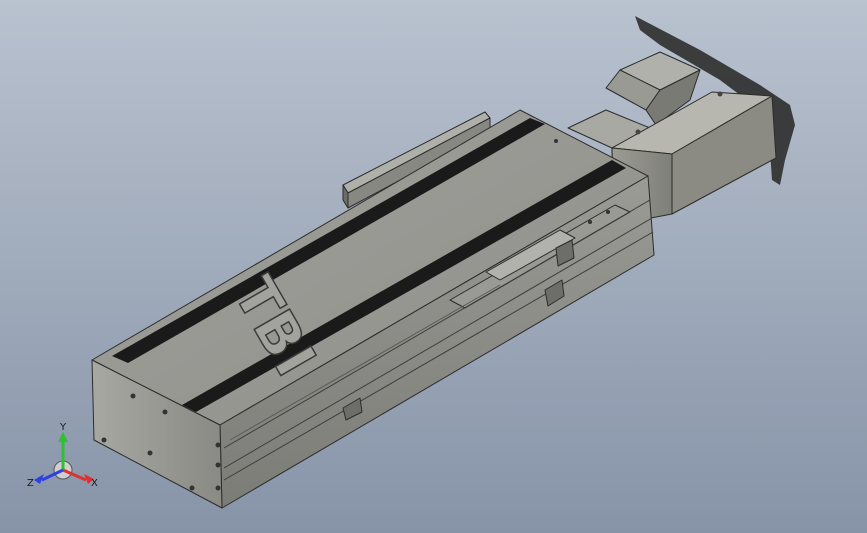  What do you see at coordinates (94, 483) in the screenshot?
I see `triad-x-label: X` at bounding box center [94, 483].